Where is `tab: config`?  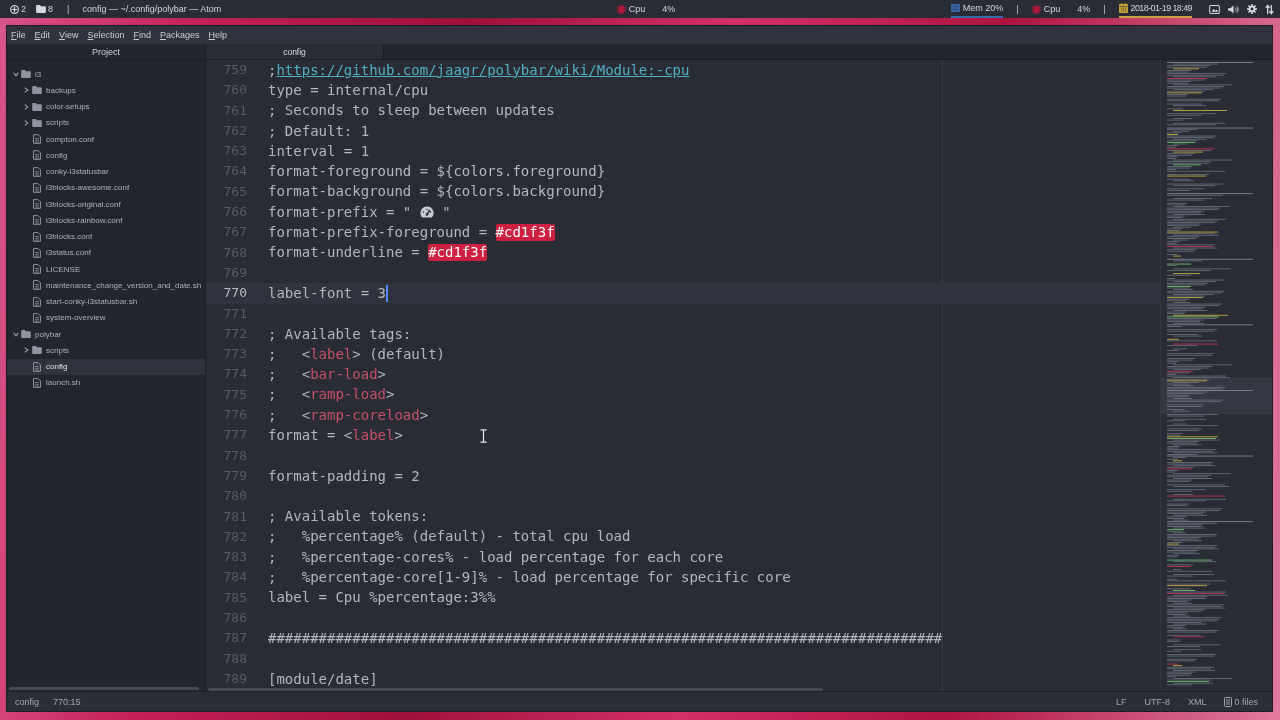 tab: config is located at coordinates (295, 51).